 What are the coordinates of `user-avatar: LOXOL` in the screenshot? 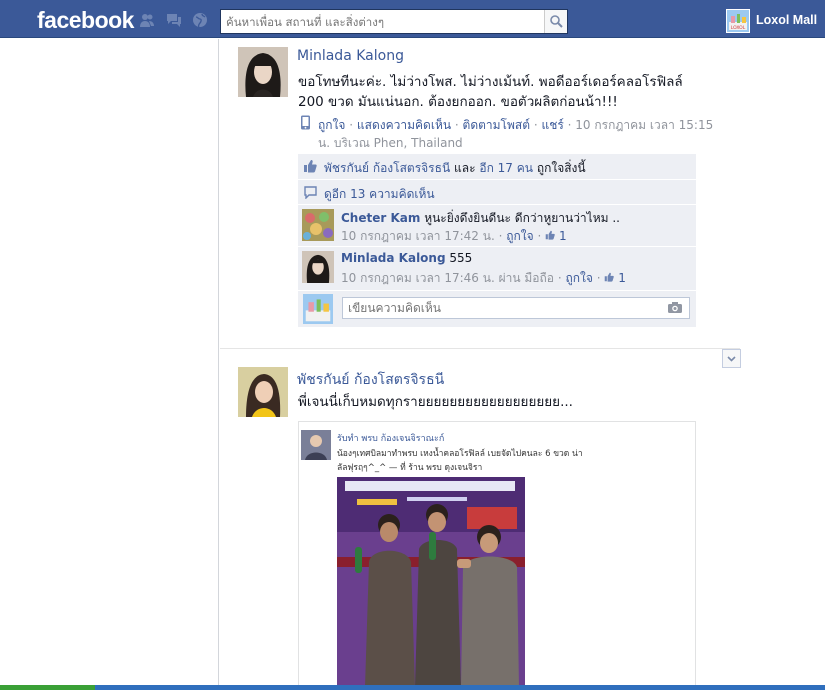 It's located at (738, 21).